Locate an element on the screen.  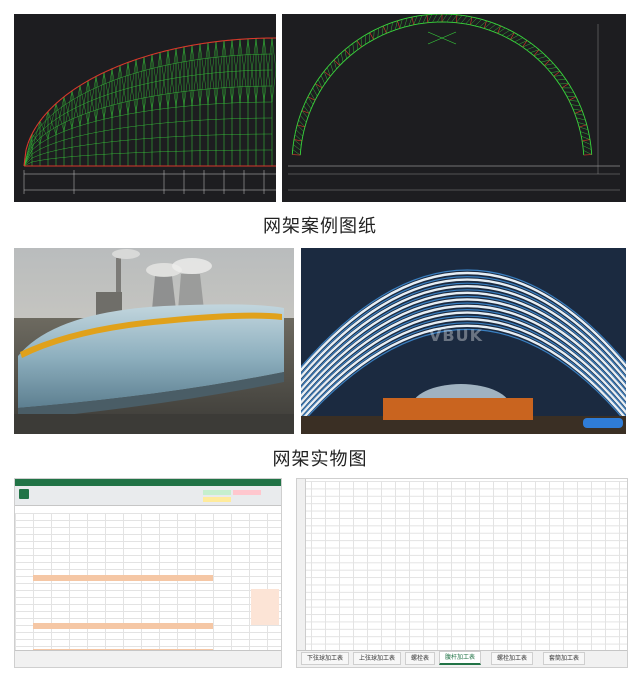
sheet-tab-active: 腹杆加工表 is located at coordinates (460, 658).